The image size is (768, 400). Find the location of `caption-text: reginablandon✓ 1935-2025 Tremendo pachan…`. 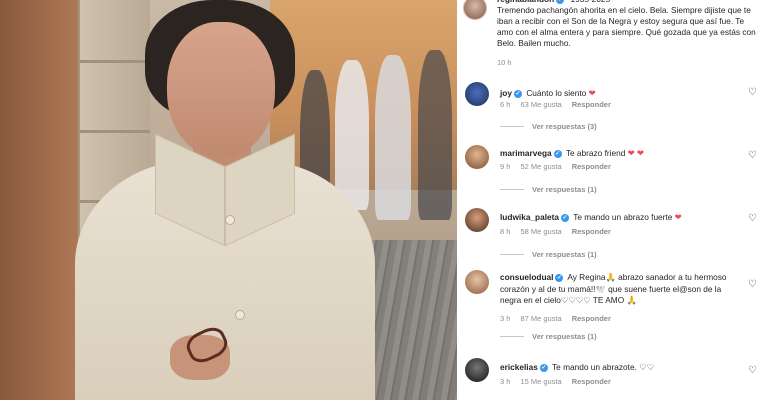

caption-text: reginablandon✓ 1935-2025 Tremendo pachan… is located at coordinates (628, 24).